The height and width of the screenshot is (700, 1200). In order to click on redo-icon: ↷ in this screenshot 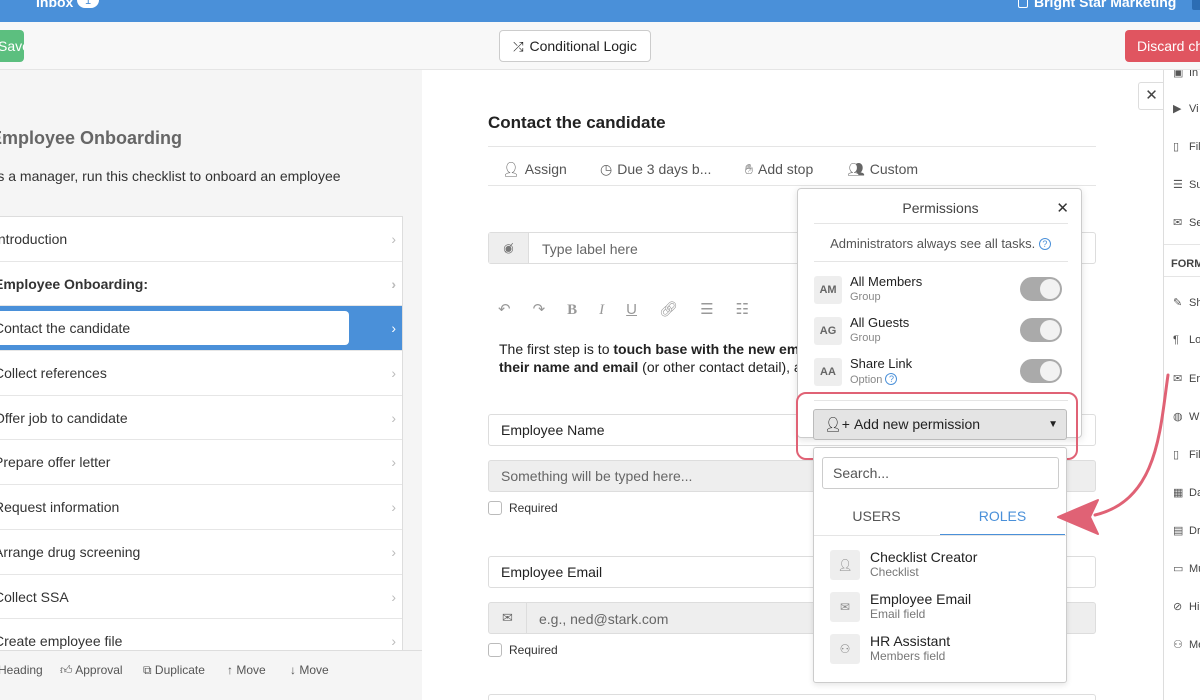, I will do `click(539, 309)`.